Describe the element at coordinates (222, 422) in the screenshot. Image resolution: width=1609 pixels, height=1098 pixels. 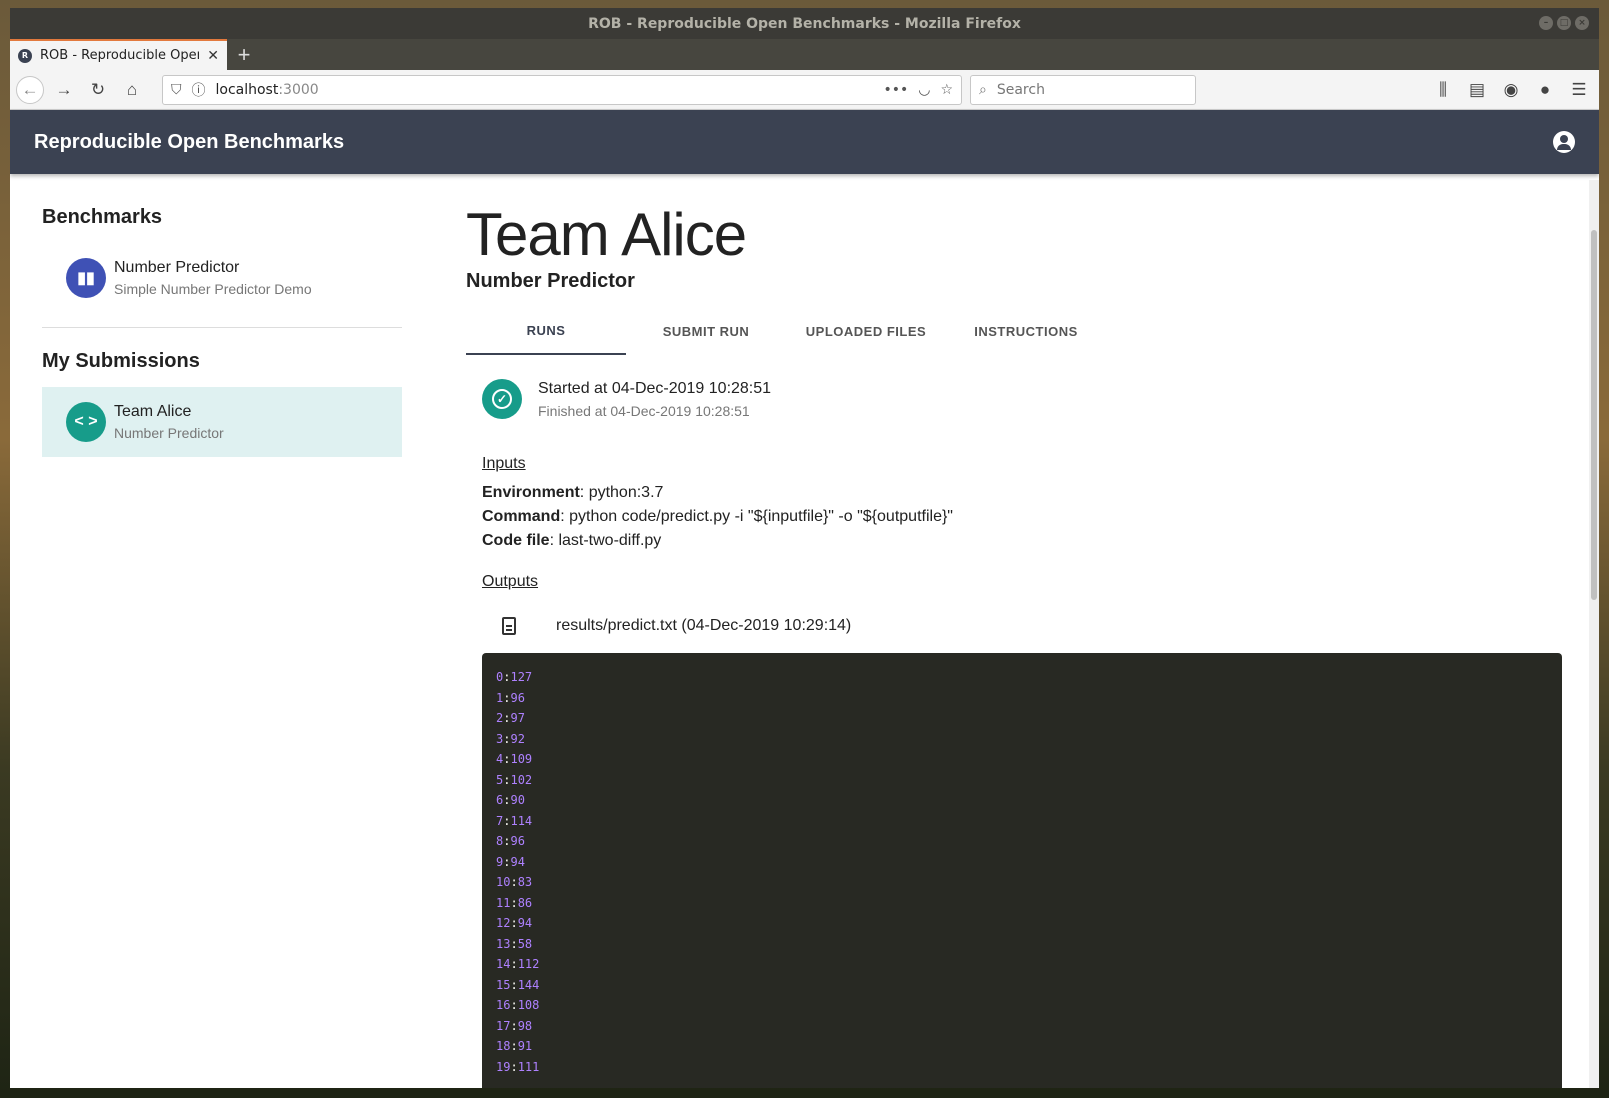
I see `submission-item: < > Team Alice Number Predictor` at that location.